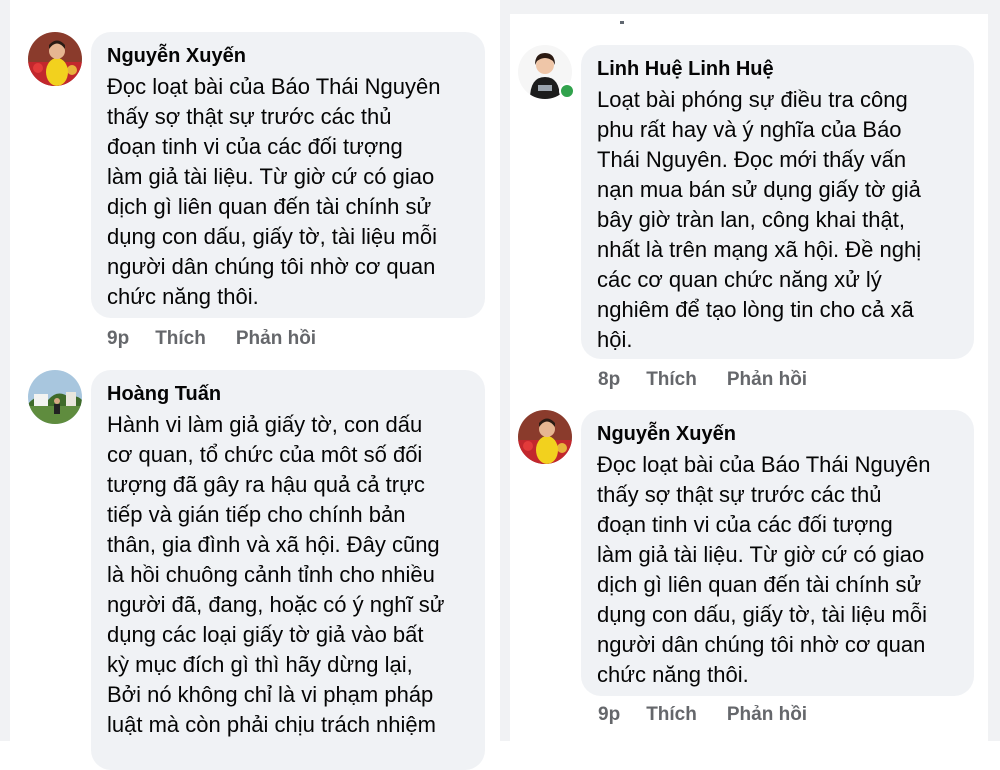 Image resolution: width=1000 pixels, height=770 pixels. I want to click on comment-text-line: nạn mua bán sử dụng giấy tờ giả, so click(759, 189).